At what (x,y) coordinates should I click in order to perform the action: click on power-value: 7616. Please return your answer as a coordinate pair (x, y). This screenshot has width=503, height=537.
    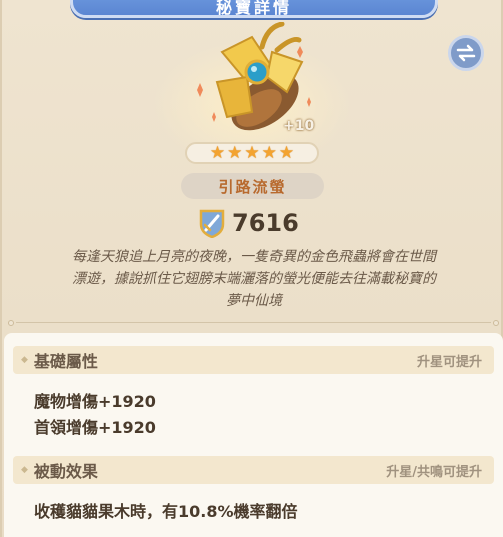
    Looking at the image, I should click on (265, 223).